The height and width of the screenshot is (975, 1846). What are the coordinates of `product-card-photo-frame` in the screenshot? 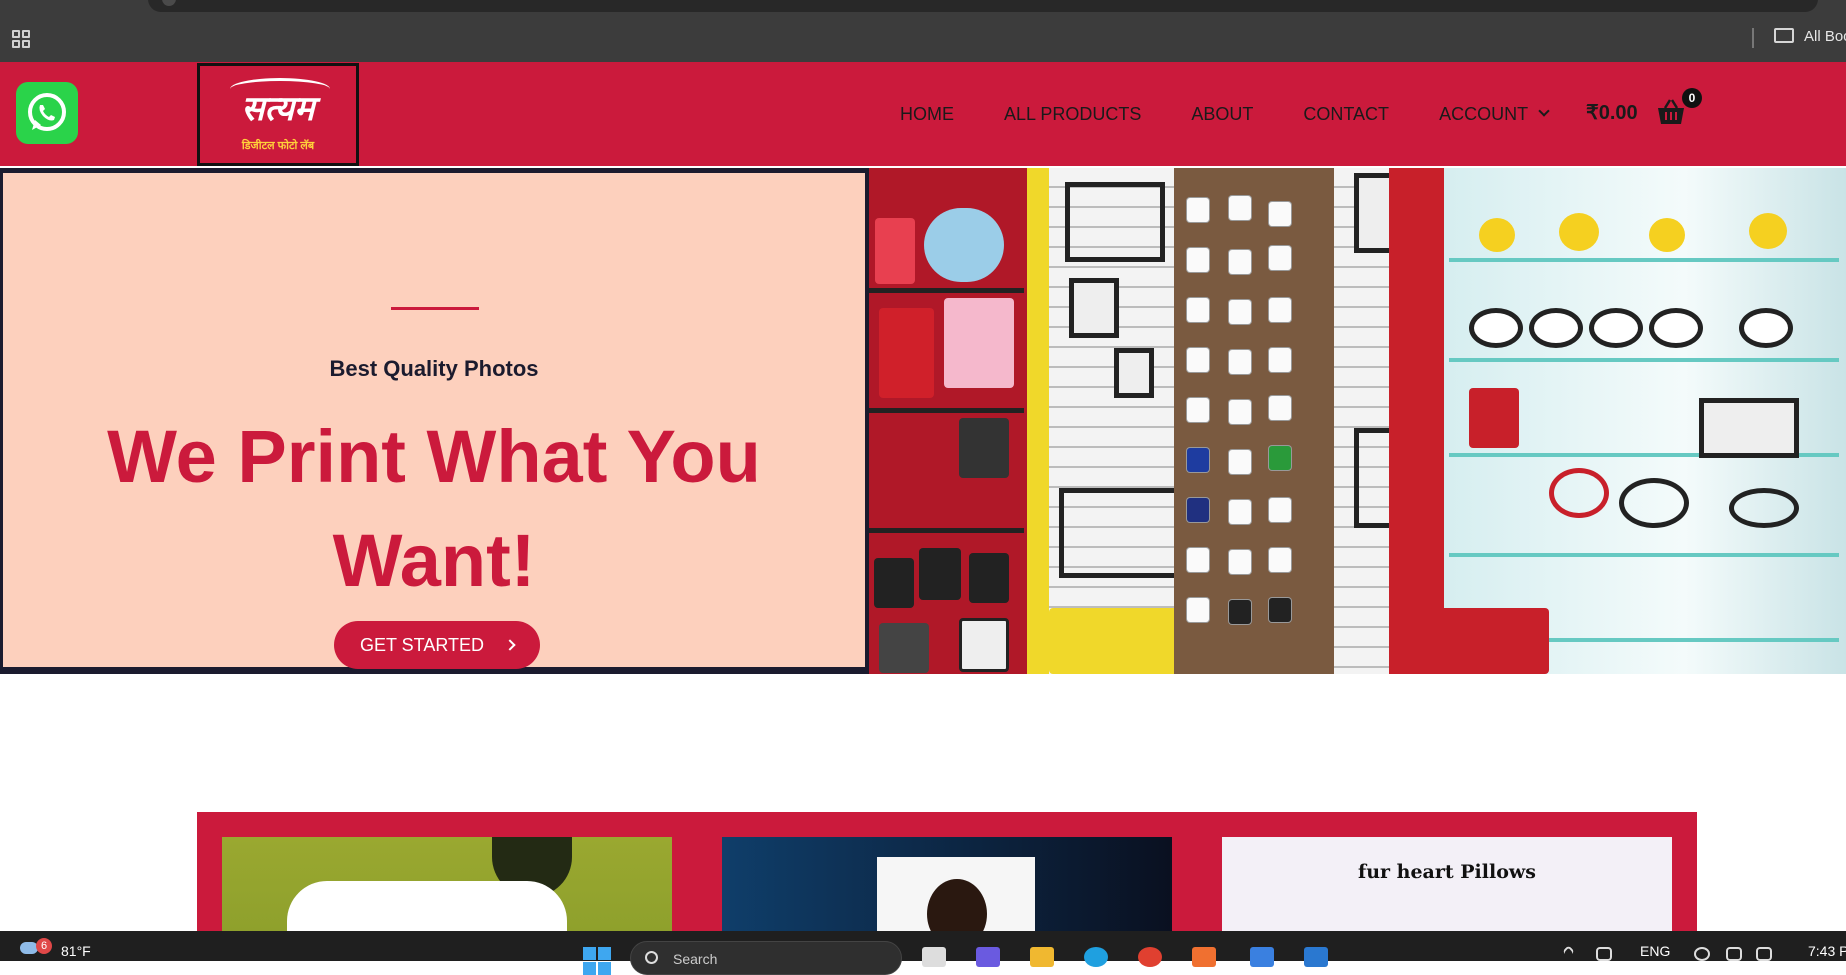 It's located at (947, 886).